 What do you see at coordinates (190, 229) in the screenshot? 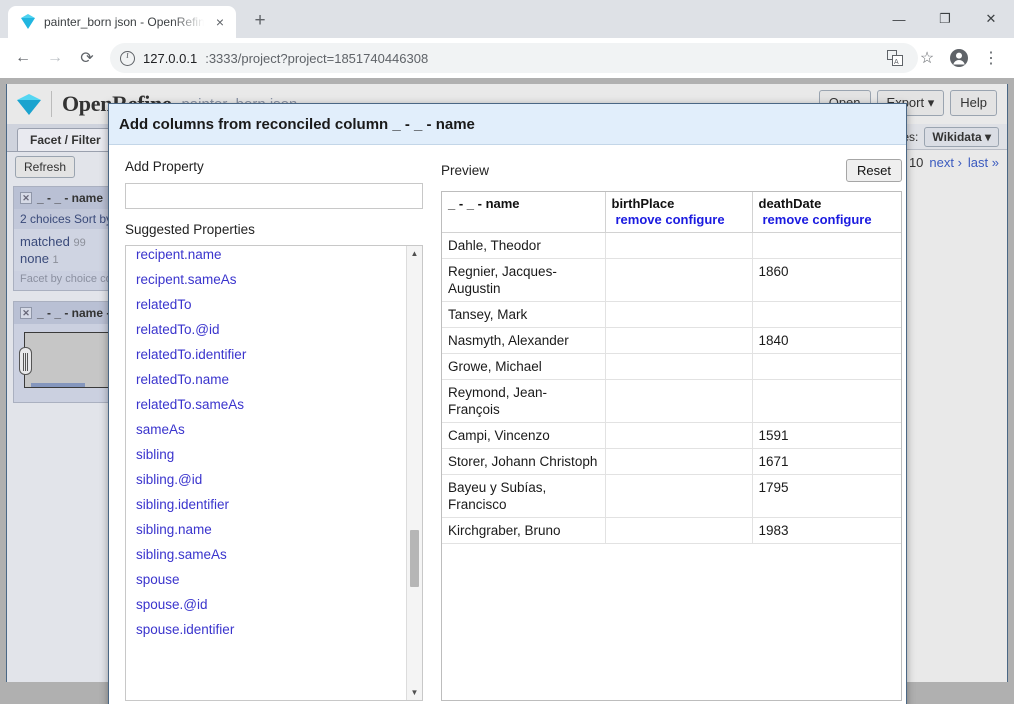
I see `suggested-properties-label: Suggested Properties` at bounding box center [190, 229].